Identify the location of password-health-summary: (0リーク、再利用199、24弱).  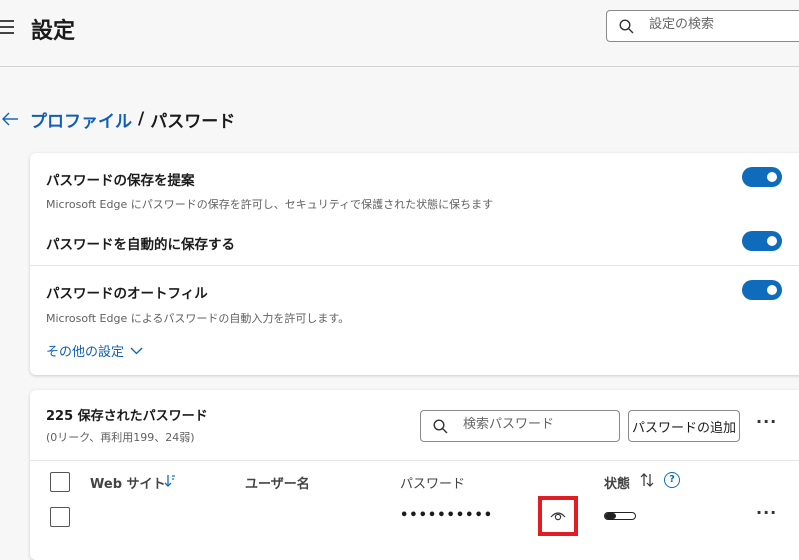
(120, 437).